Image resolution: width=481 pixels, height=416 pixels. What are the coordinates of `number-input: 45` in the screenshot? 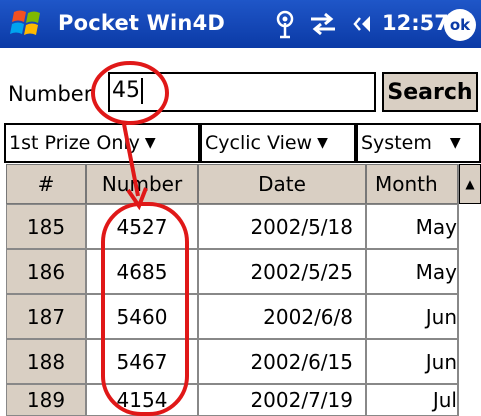 It's located at (242, 92).